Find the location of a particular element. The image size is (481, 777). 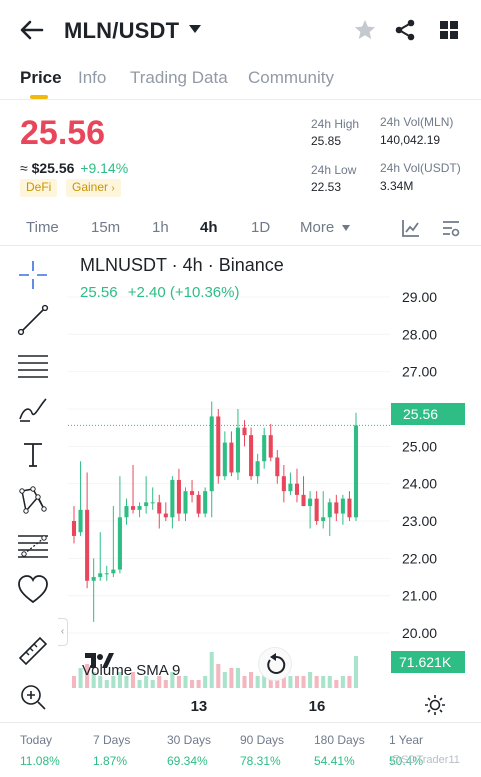

back-arrow-icon is located at coordinates (32, 30).